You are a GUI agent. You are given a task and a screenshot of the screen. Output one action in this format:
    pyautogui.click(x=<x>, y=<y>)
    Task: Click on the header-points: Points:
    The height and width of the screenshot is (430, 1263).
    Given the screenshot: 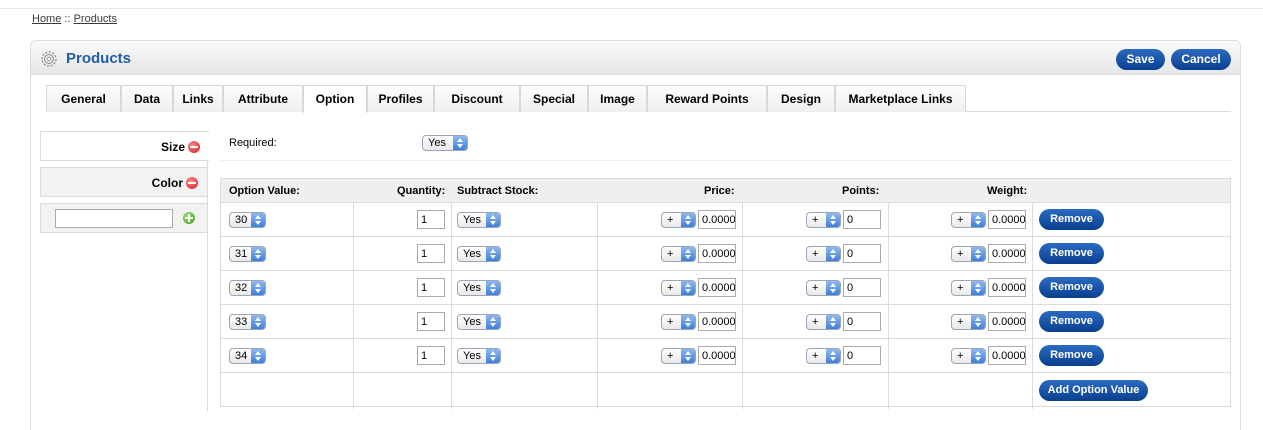 What is the action you would take?
    pyautogui.click(x=861, y=191)
    